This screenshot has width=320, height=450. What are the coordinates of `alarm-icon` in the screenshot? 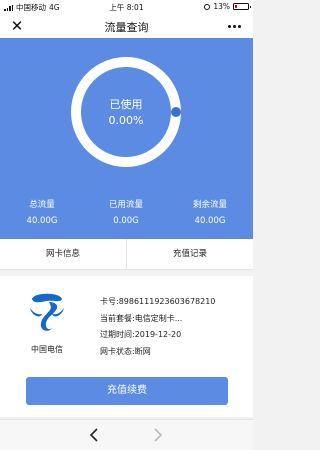 It's located at (207, 6).